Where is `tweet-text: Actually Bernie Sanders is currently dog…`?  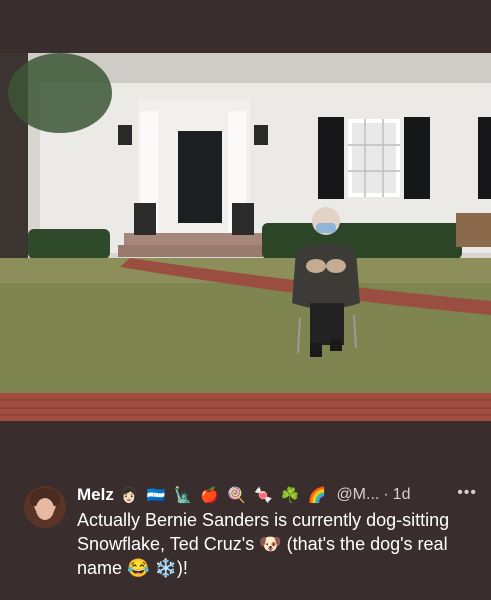
tweet-text: Actually Bernie Sanders is currently dog… is located at coordinates (263, 544).